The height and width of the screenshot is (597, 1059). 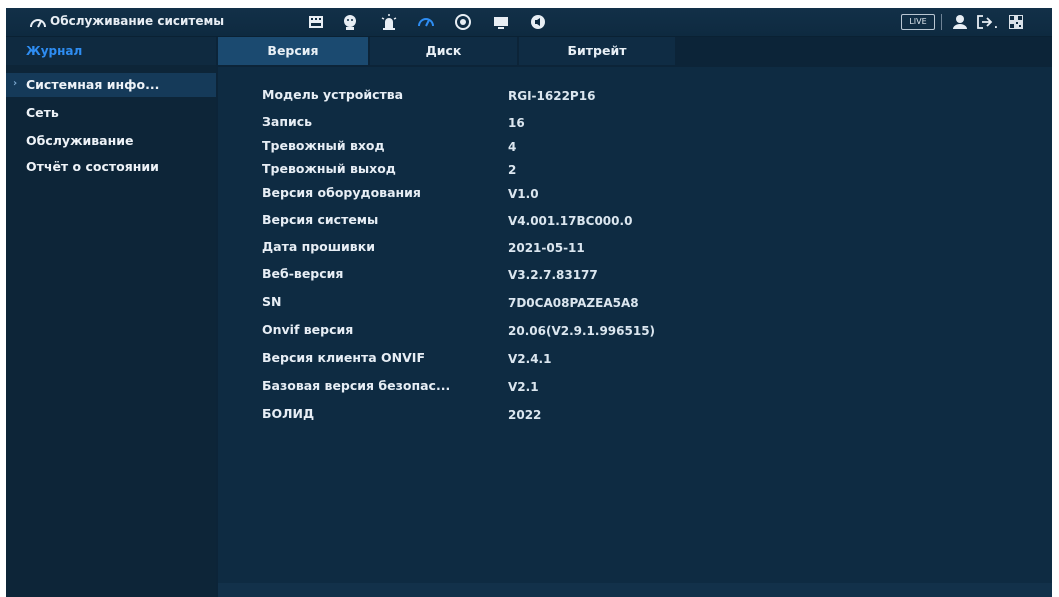 What do you see at coordinates (516, 123) in the screenshot?
I see `info-value: 16` at bounding box center [516, 123].